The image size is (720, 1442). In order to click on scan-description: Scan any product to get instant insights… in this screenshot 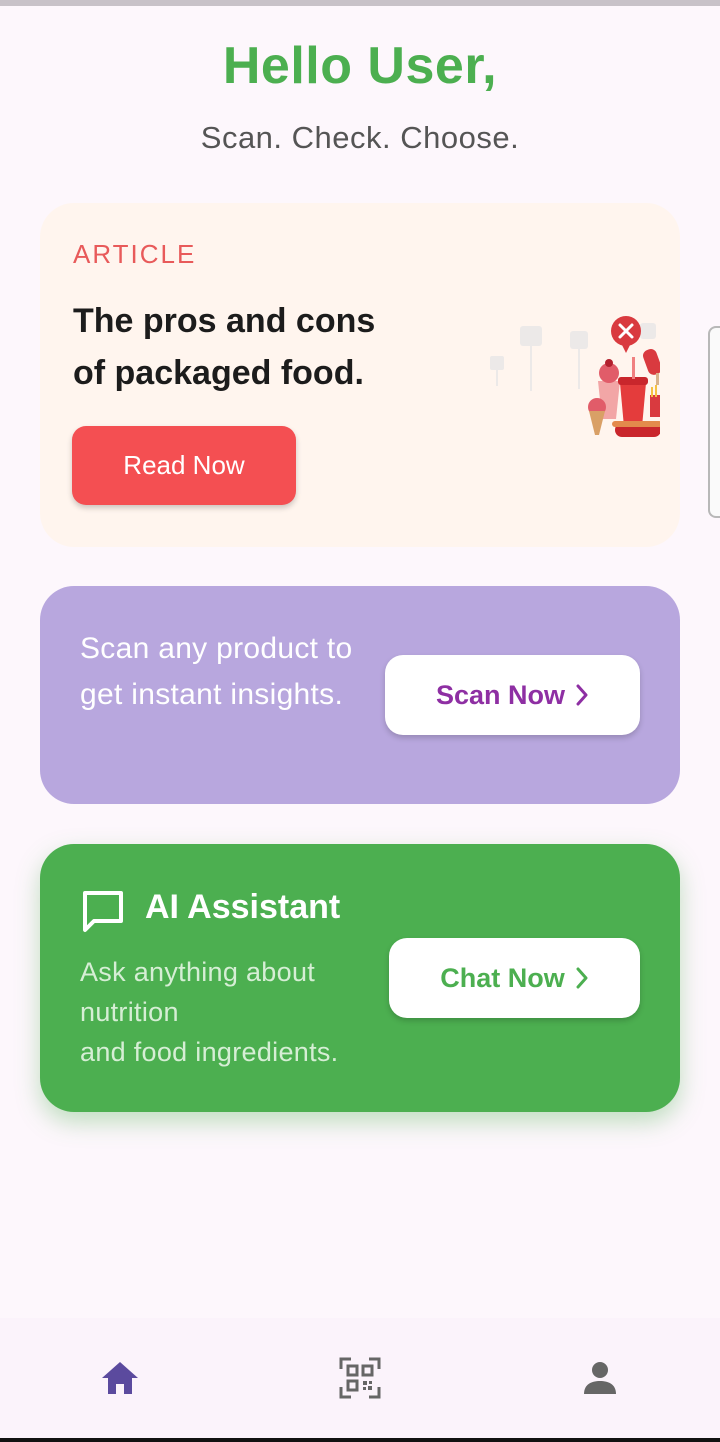, I will do `click(216, 671)`.